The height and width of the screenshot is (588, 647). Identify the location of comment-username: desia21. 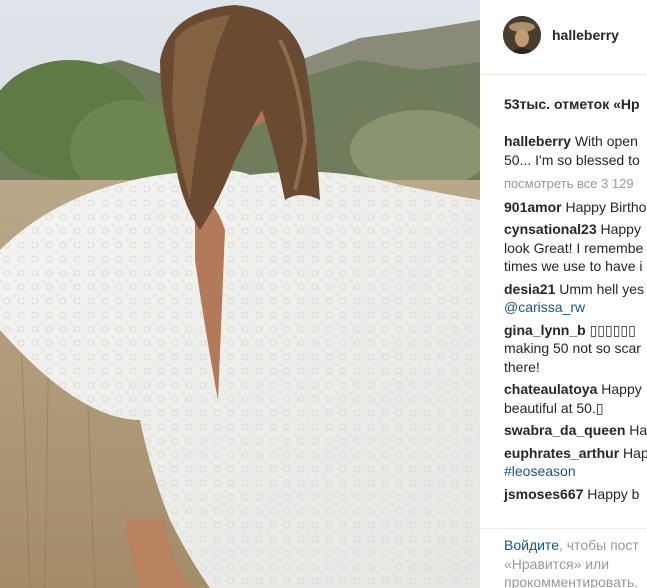
(529, 289).